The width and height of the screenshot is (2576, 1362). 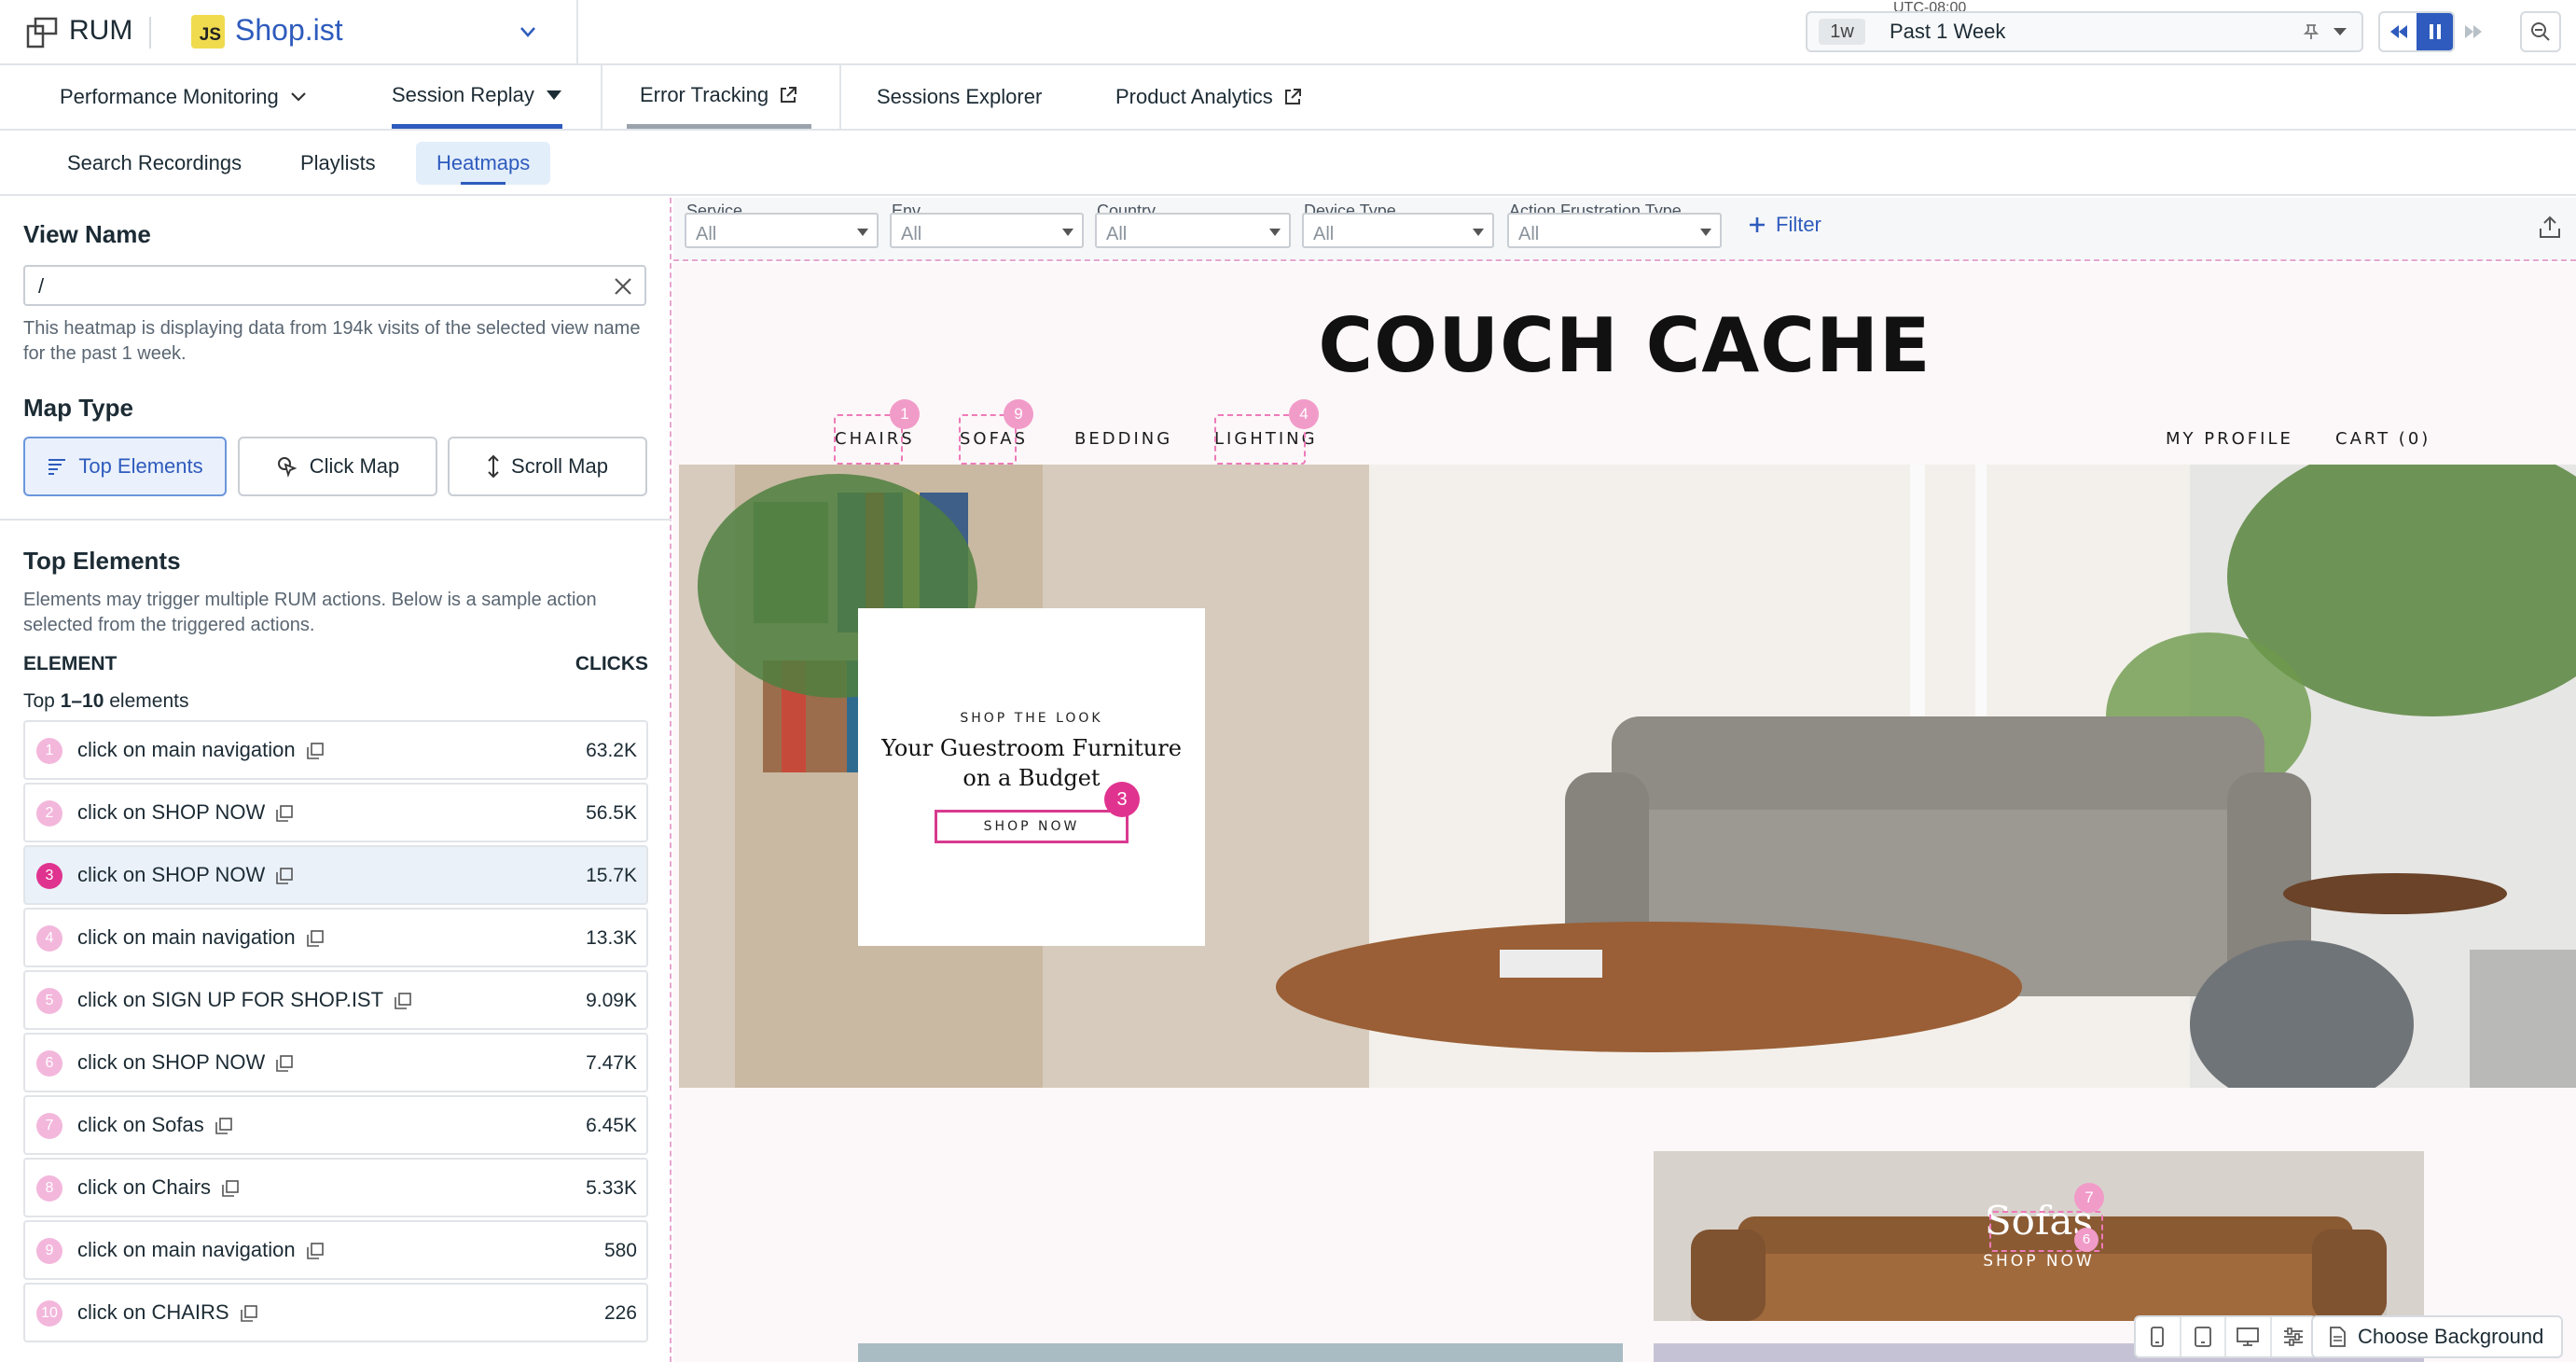 What do you see at coordinates (1123, 439) in the screenshot?
I see `site-nav-bedding: BEDDING` at bounding box center [1123, 439].